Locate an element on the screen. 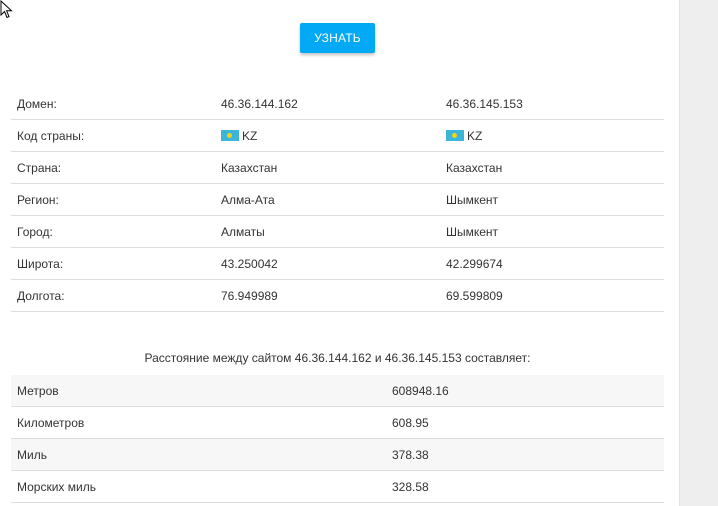 This screenshot has height=506, width=718. row-label: Код страны: is located at coordinates (113, 135).